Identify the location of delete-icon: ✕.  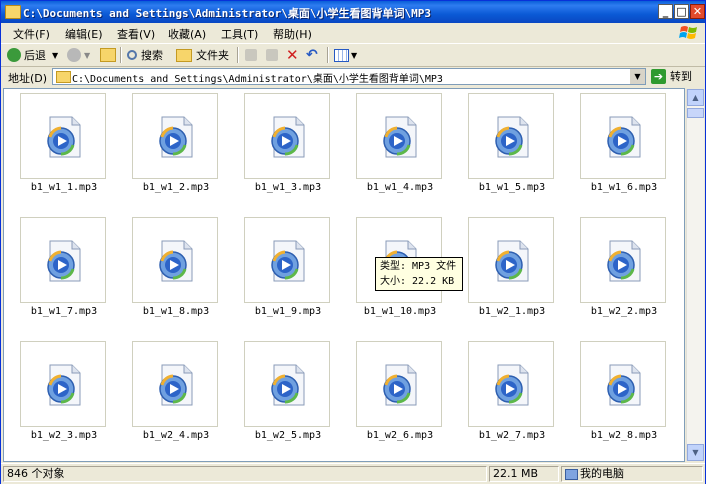
(292, 55).